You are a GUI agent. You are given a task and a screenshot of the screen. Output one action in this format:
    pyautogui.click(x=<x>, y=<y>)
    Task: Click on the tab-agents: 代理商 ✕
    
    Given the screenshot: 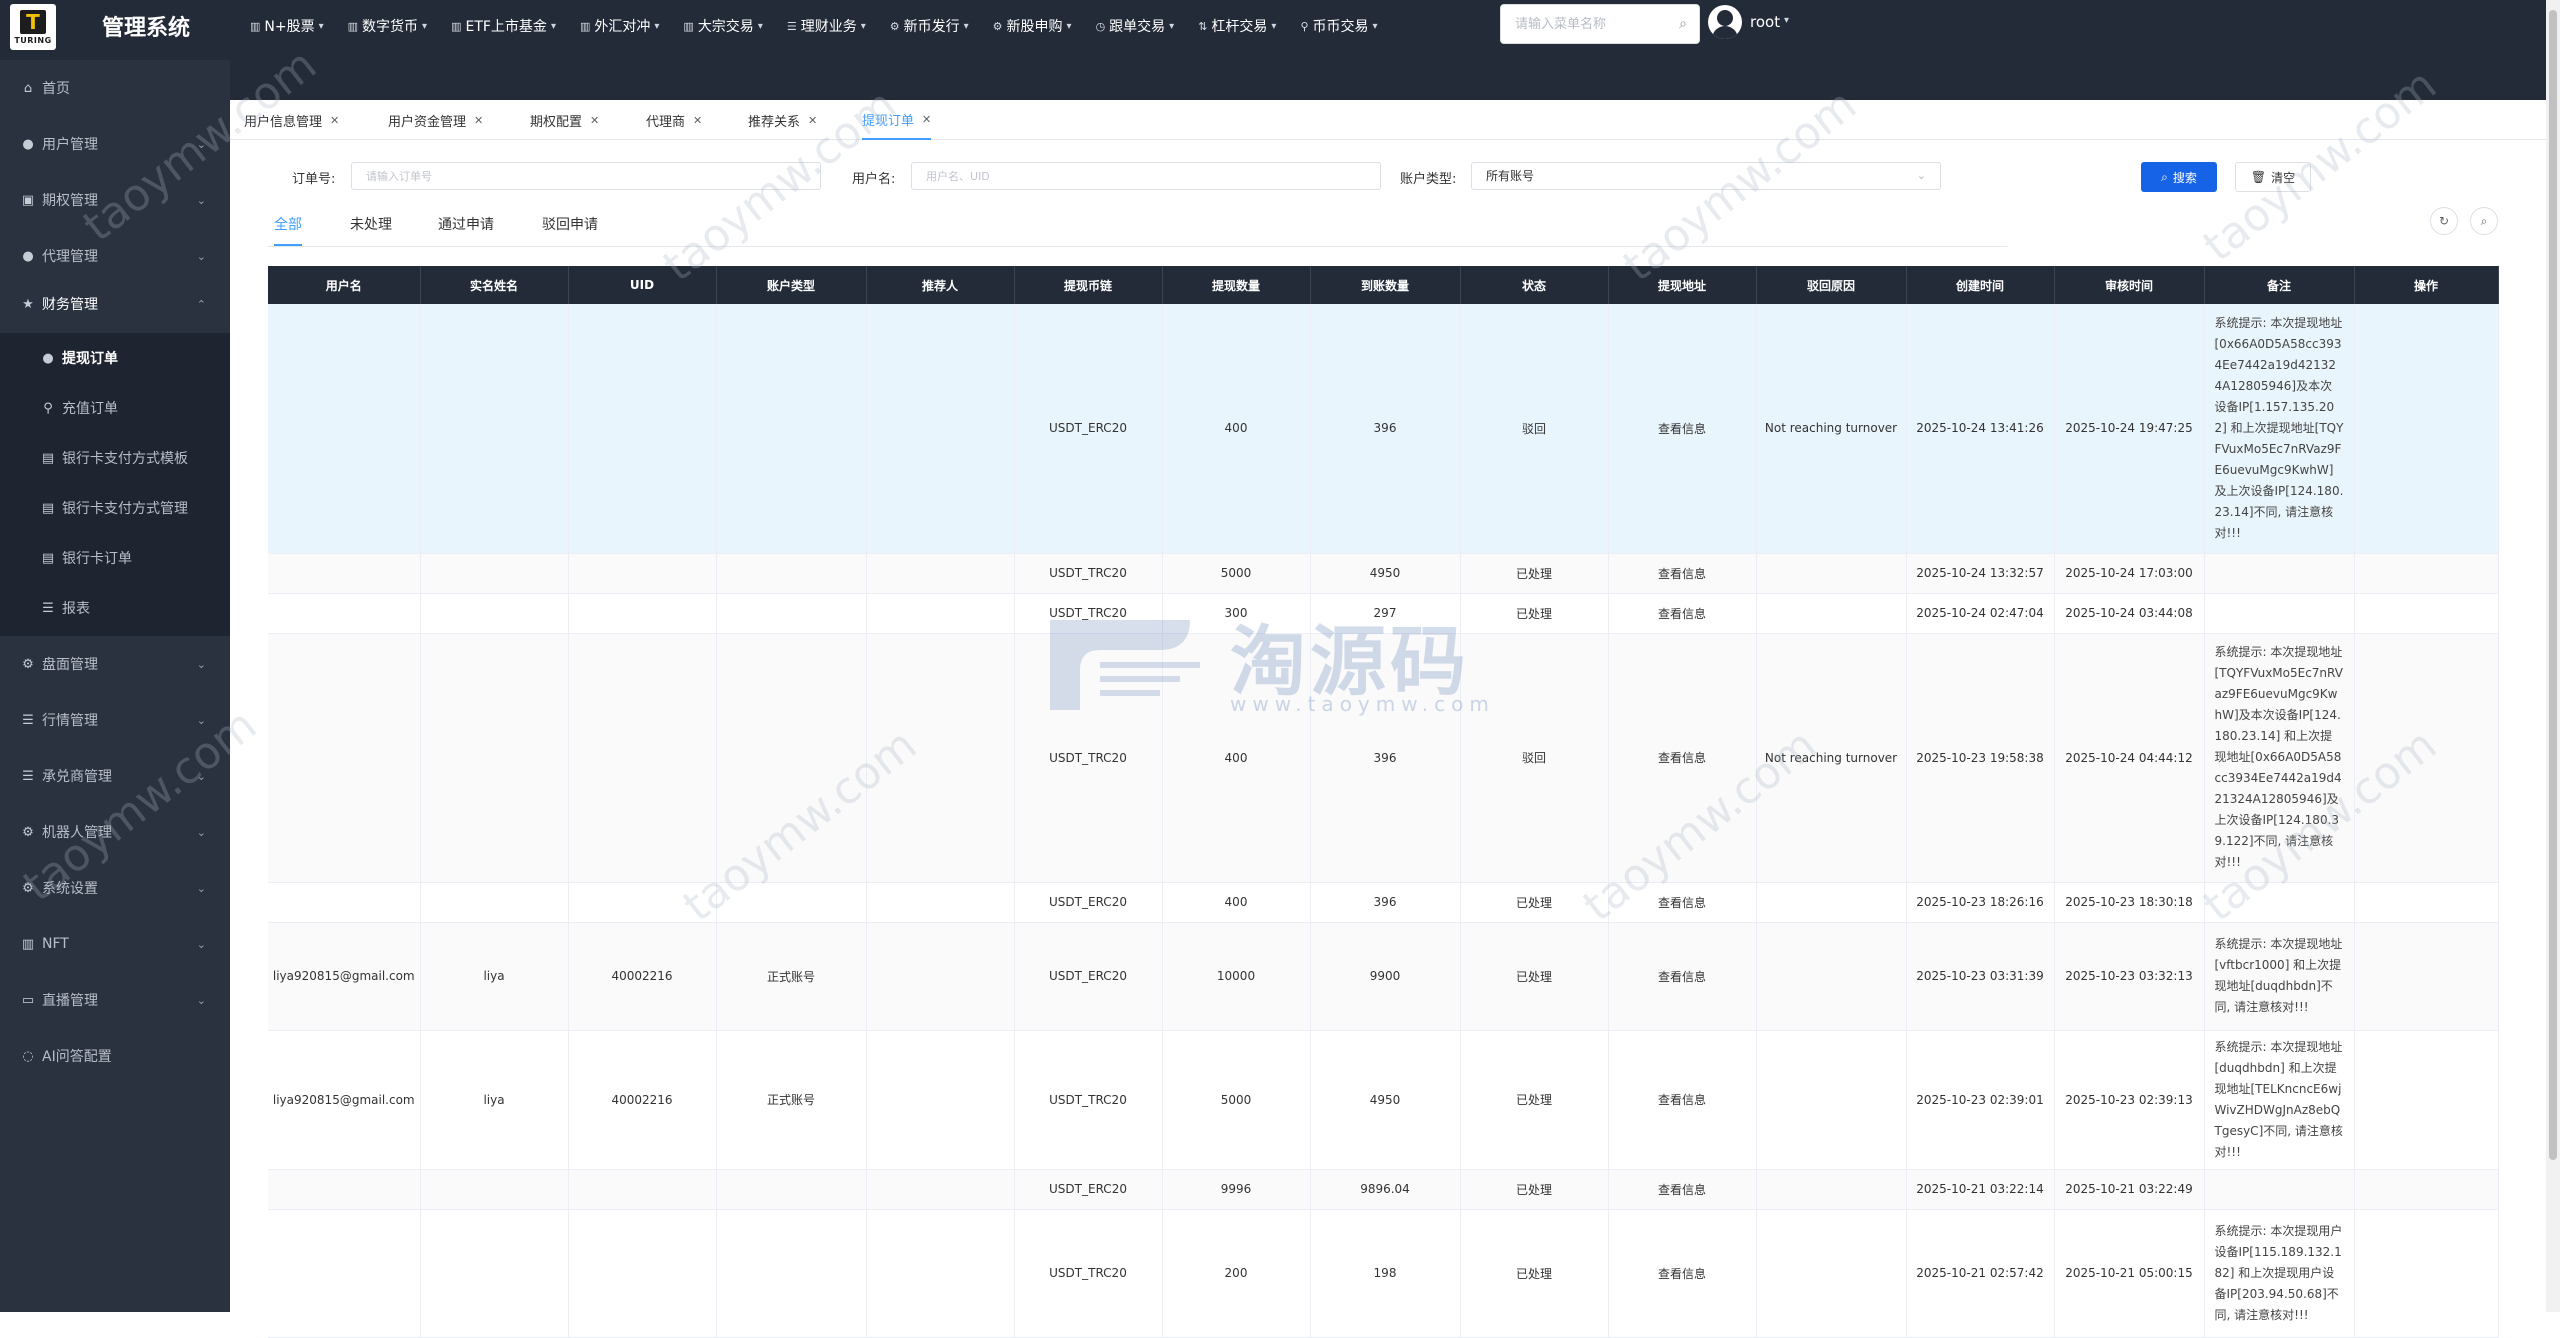 What is the action you would take?
    pyautogui.click(x=674, y=120)
    